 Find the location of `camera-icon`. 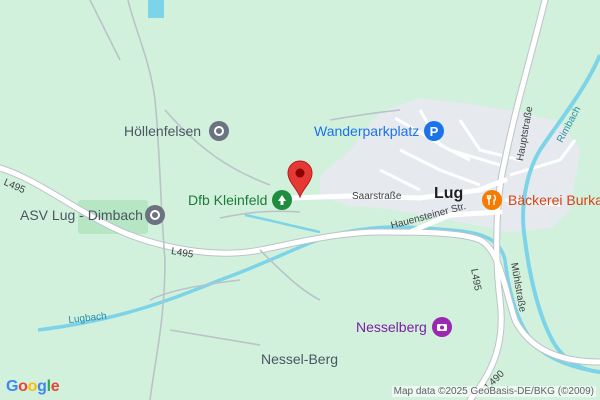

camera-icon is located at coordinates (442, 327).